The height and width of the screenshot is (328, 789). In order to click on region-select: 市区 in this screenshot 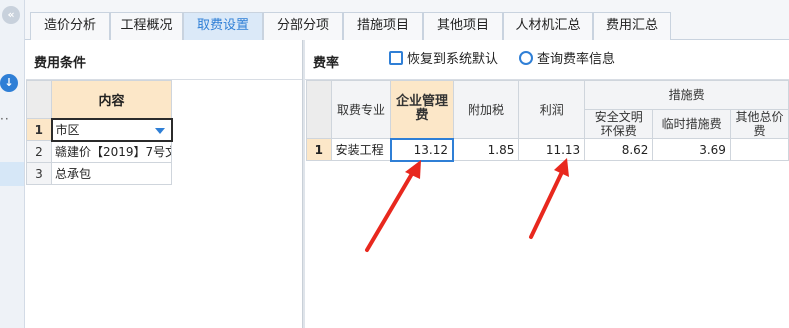, I will do `click(111, 129)`.